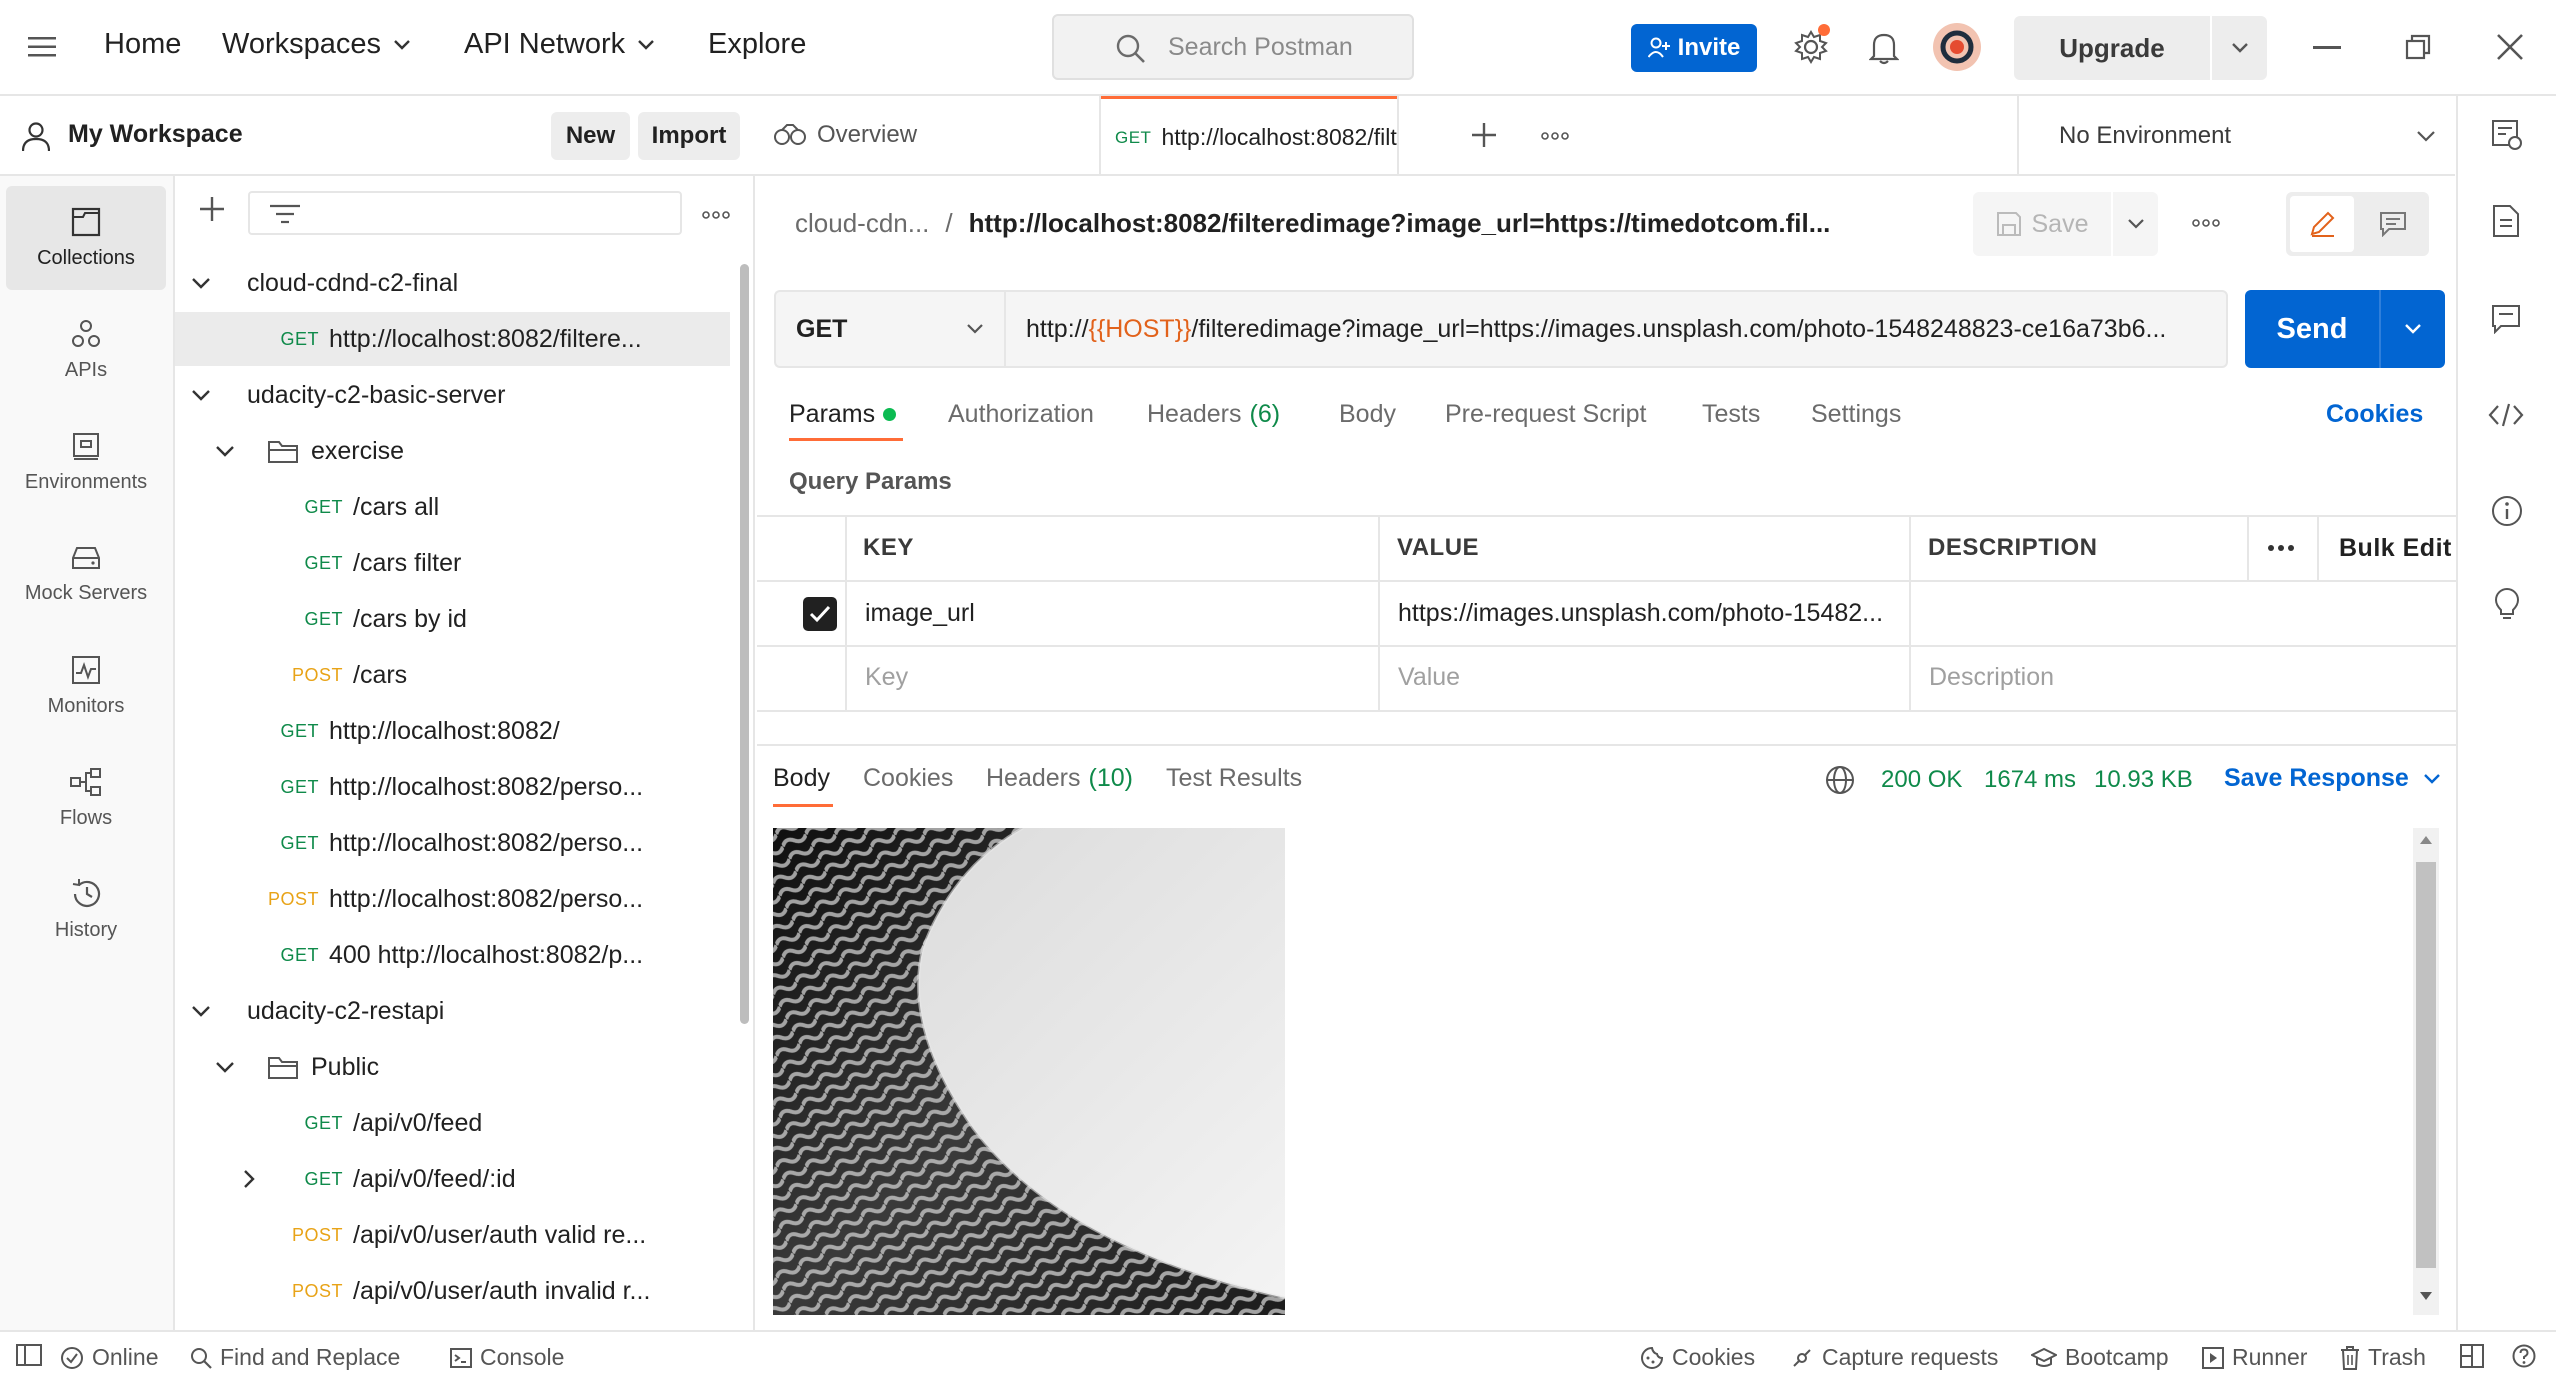 The width and height of the screenshot is (2556, 1381). Describe the element at coordinates (1921, 780) in the screenshot. I see `response-status: 200 OK` at that location.